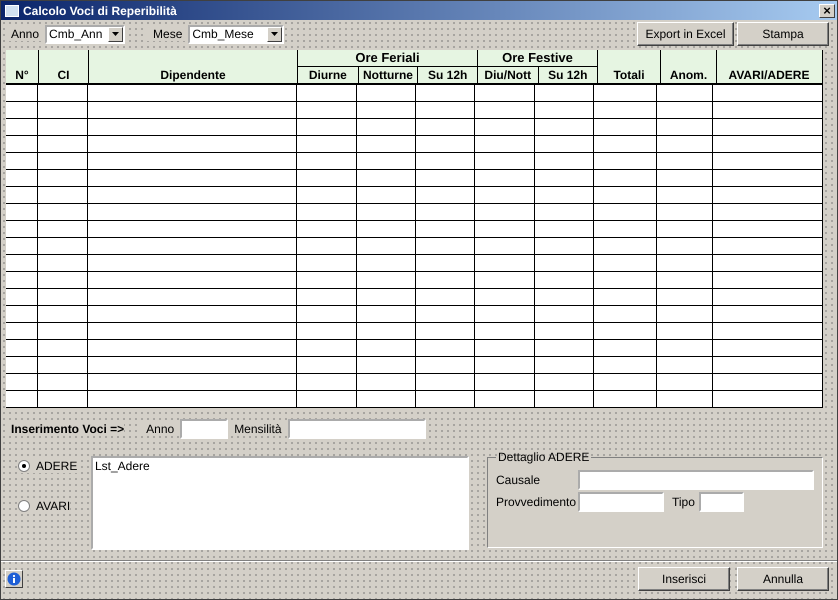 The image size is (838, 600). I want to click on toolbar-button: Stampa, so click(783, 34).